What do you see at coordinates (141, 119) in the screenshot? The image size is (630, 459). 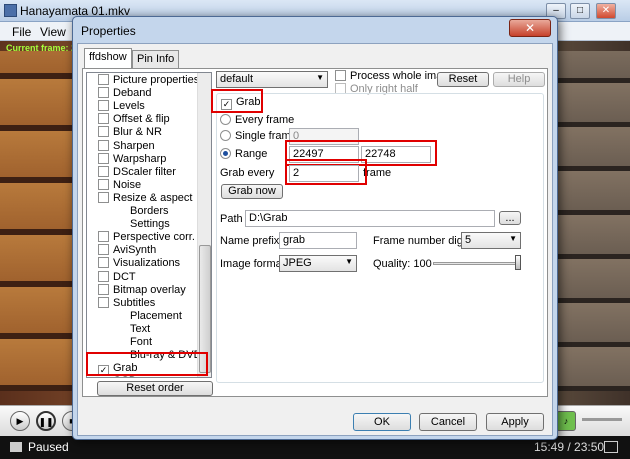 I see `tree-item-label: Offset & flip` at bounding box center [141, 119].